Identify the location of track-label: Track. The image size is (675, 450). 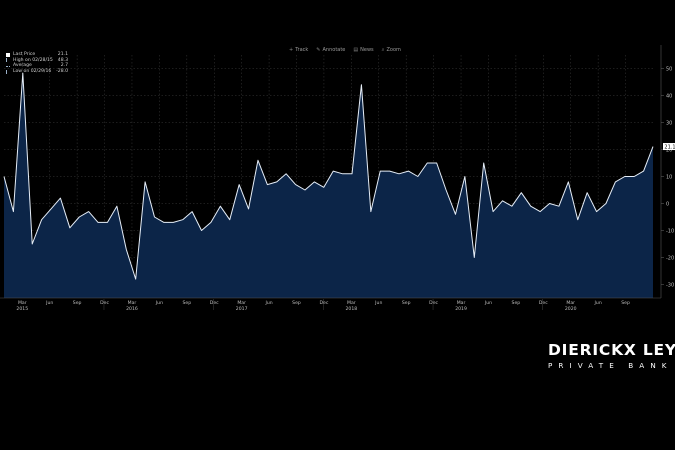
(302, 50).